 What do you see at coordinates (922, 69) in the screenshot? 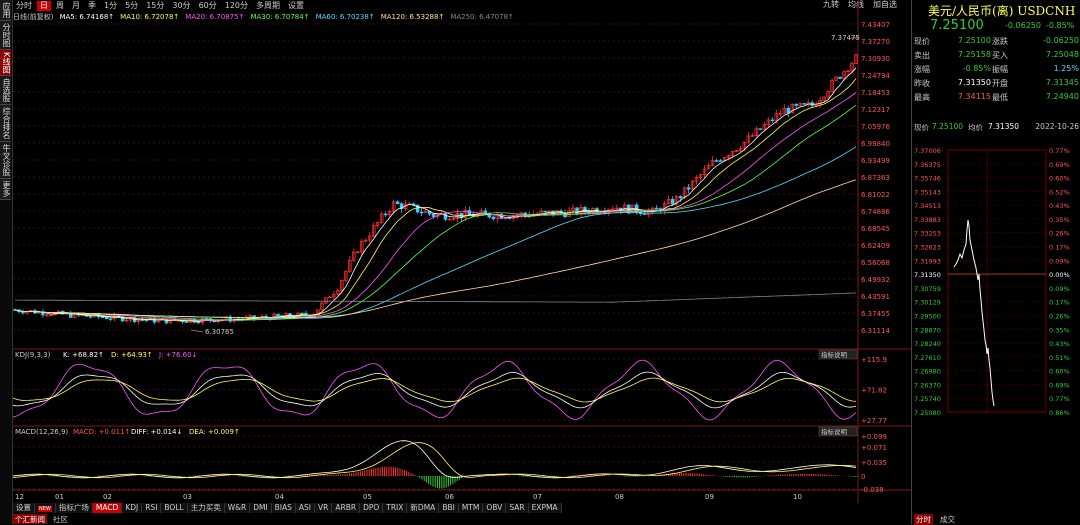
I see `quote-label: 涨幅` at bounding box center [922, 69].